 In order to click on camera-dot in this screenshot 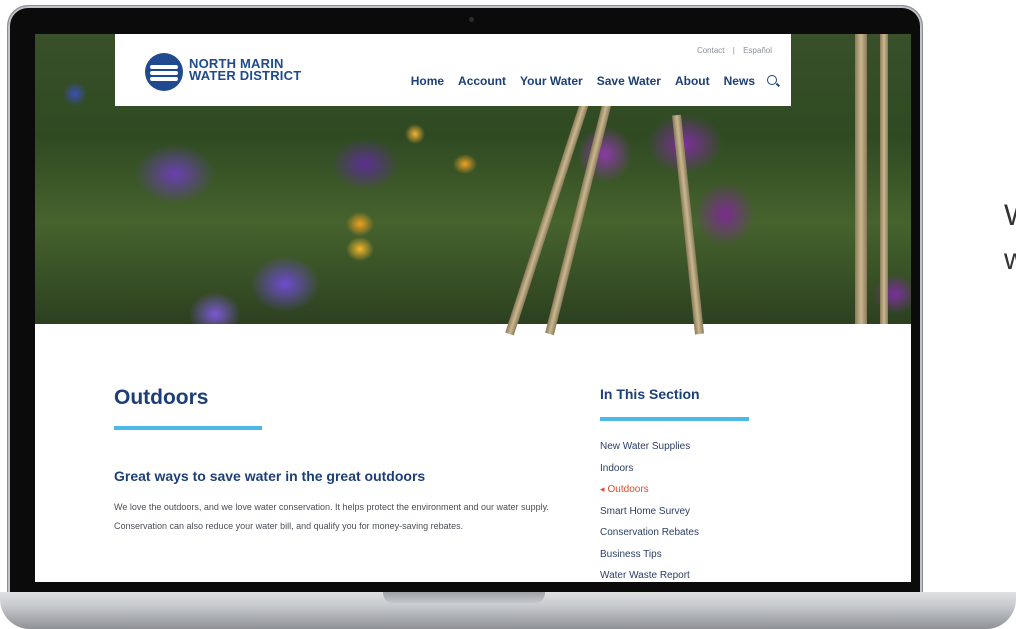, I will do `click(471, 19)`.